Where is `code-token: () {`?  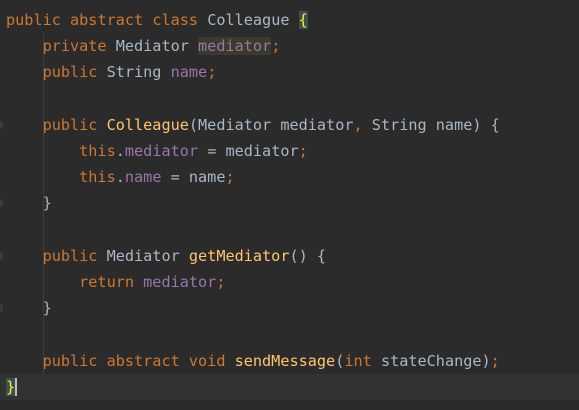
code-token: () { is located at coordinates (308, 255).